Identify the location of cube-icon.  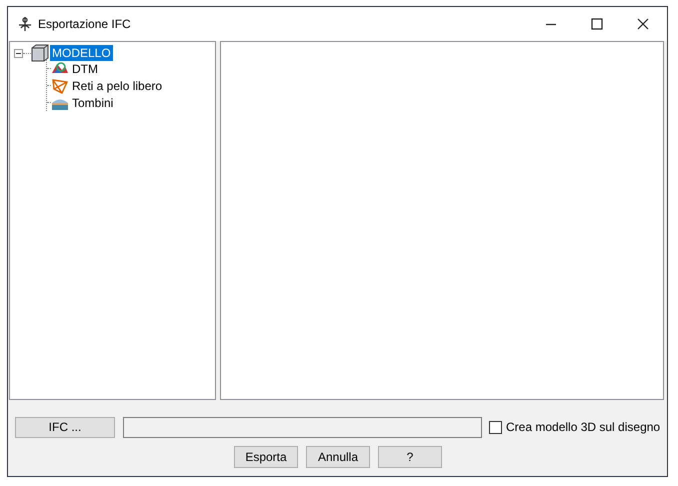
(40, 53).